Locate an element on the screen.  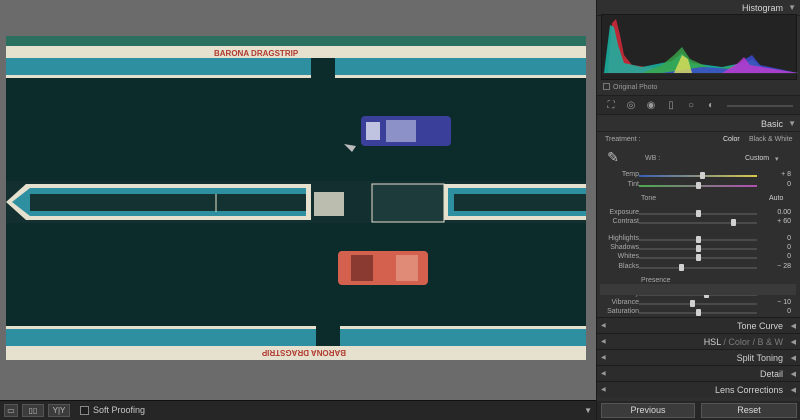
slider-label: Highlights is located at coordinates (623, 238).